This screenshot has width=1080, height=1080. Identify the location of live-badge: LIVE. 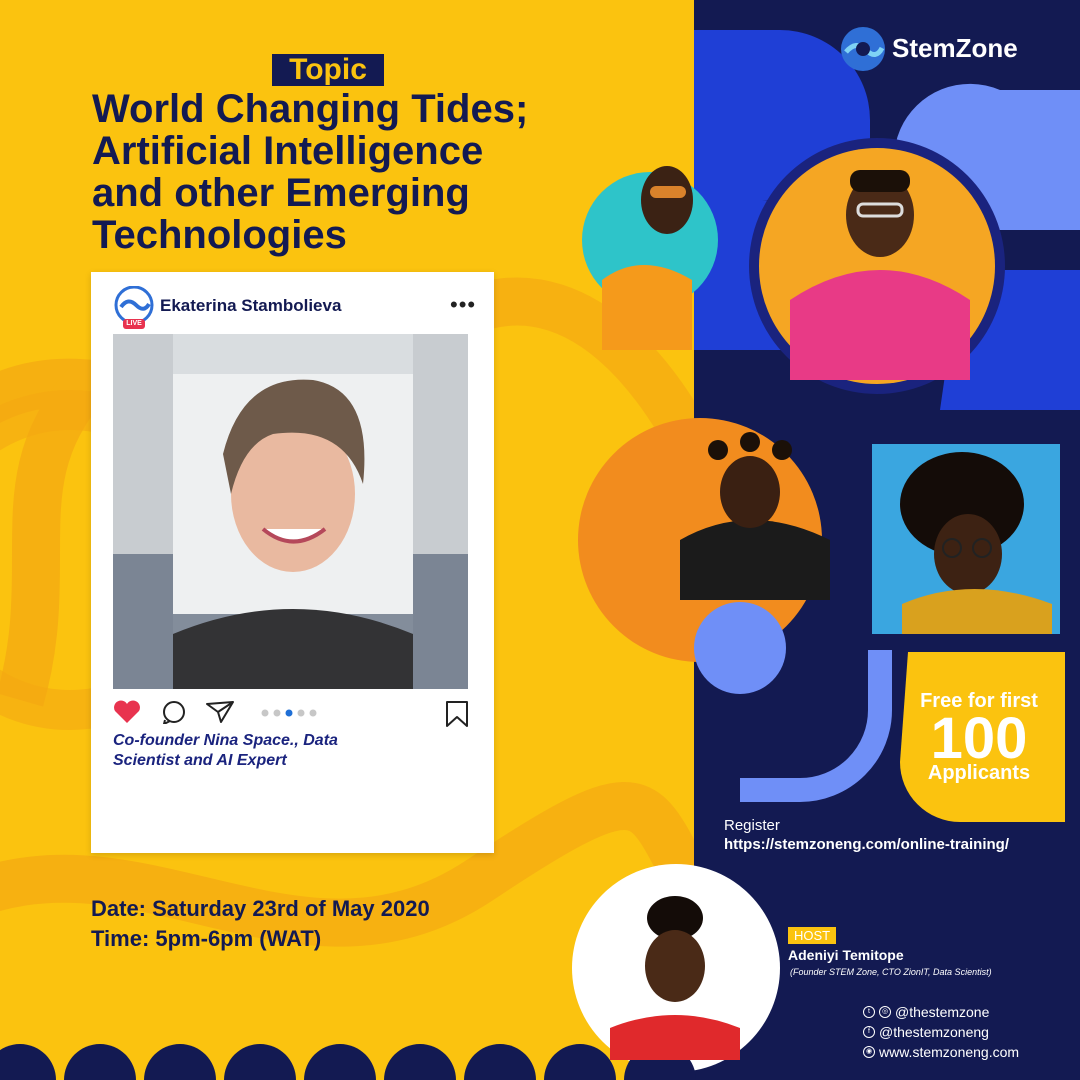
(134, 323).